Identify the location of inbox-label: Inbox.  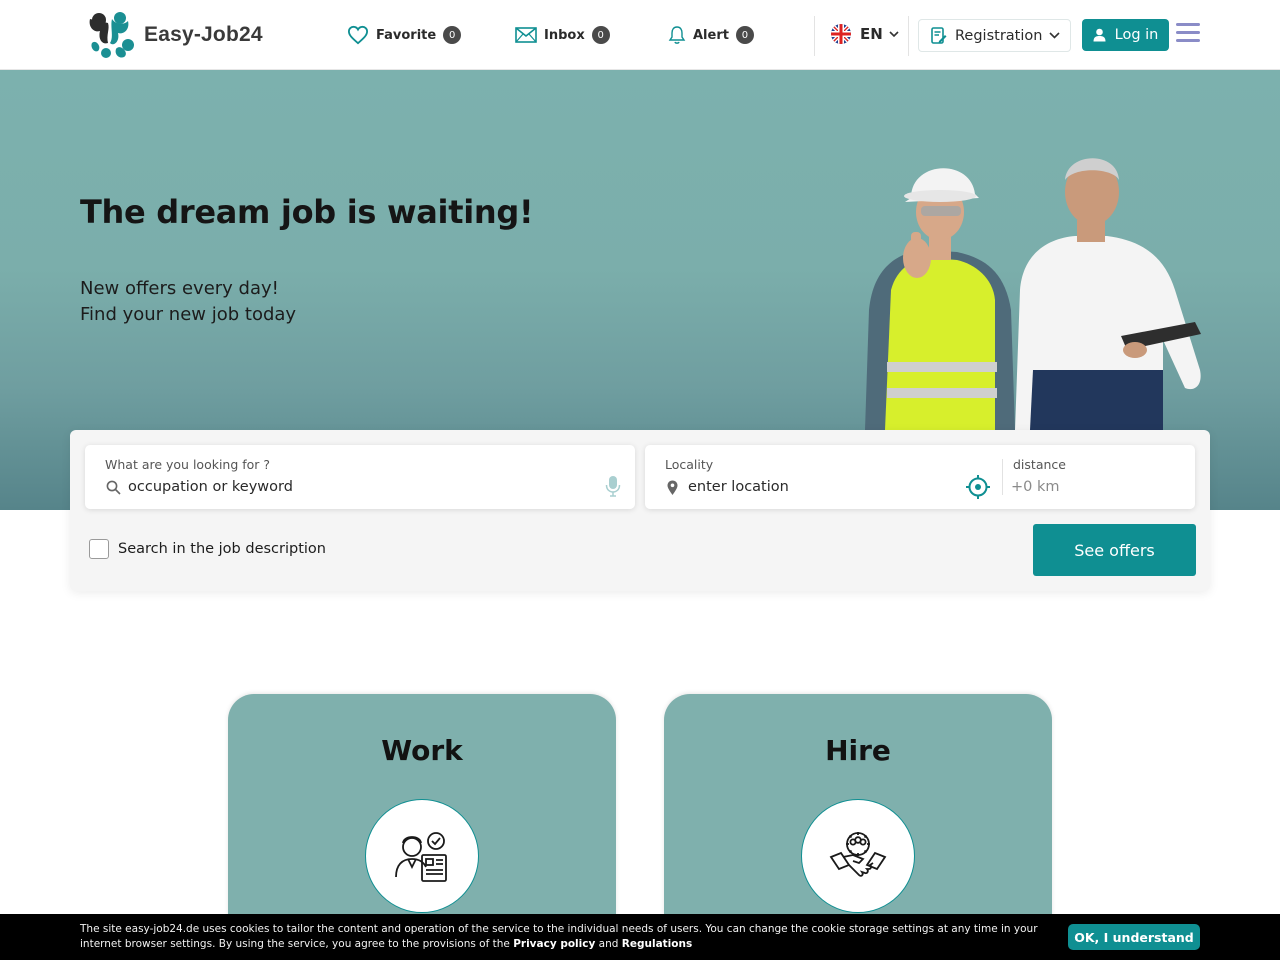
(564, 35).